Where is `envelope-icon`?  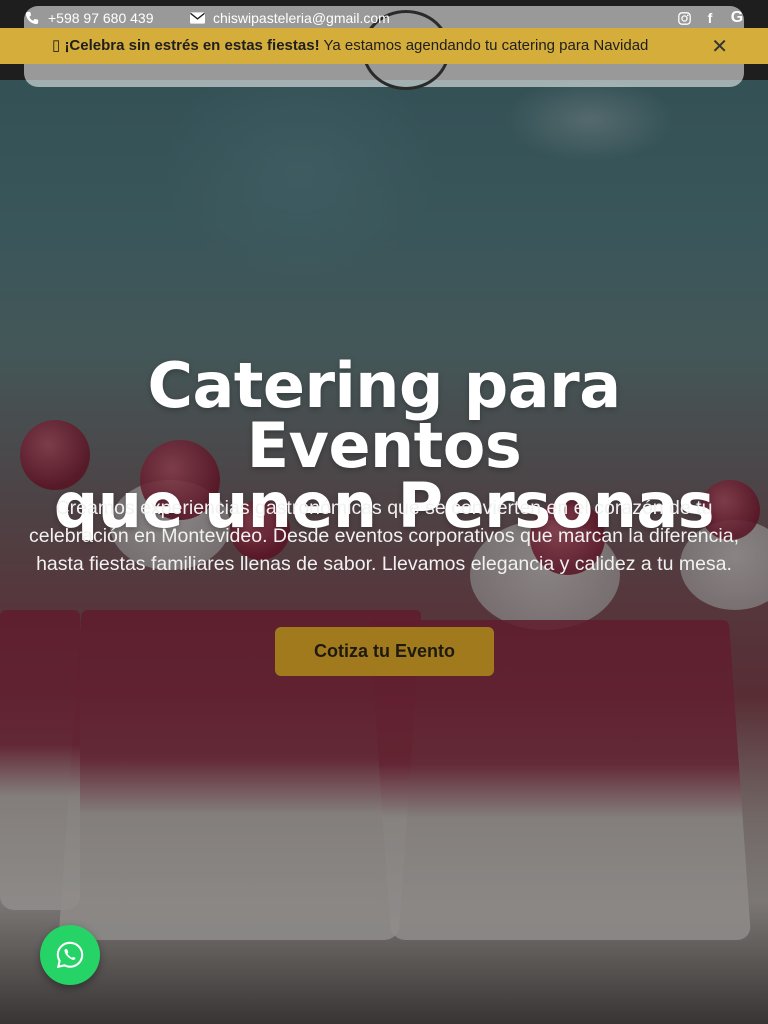 envelope-icon is located at coordinates (197, 18).